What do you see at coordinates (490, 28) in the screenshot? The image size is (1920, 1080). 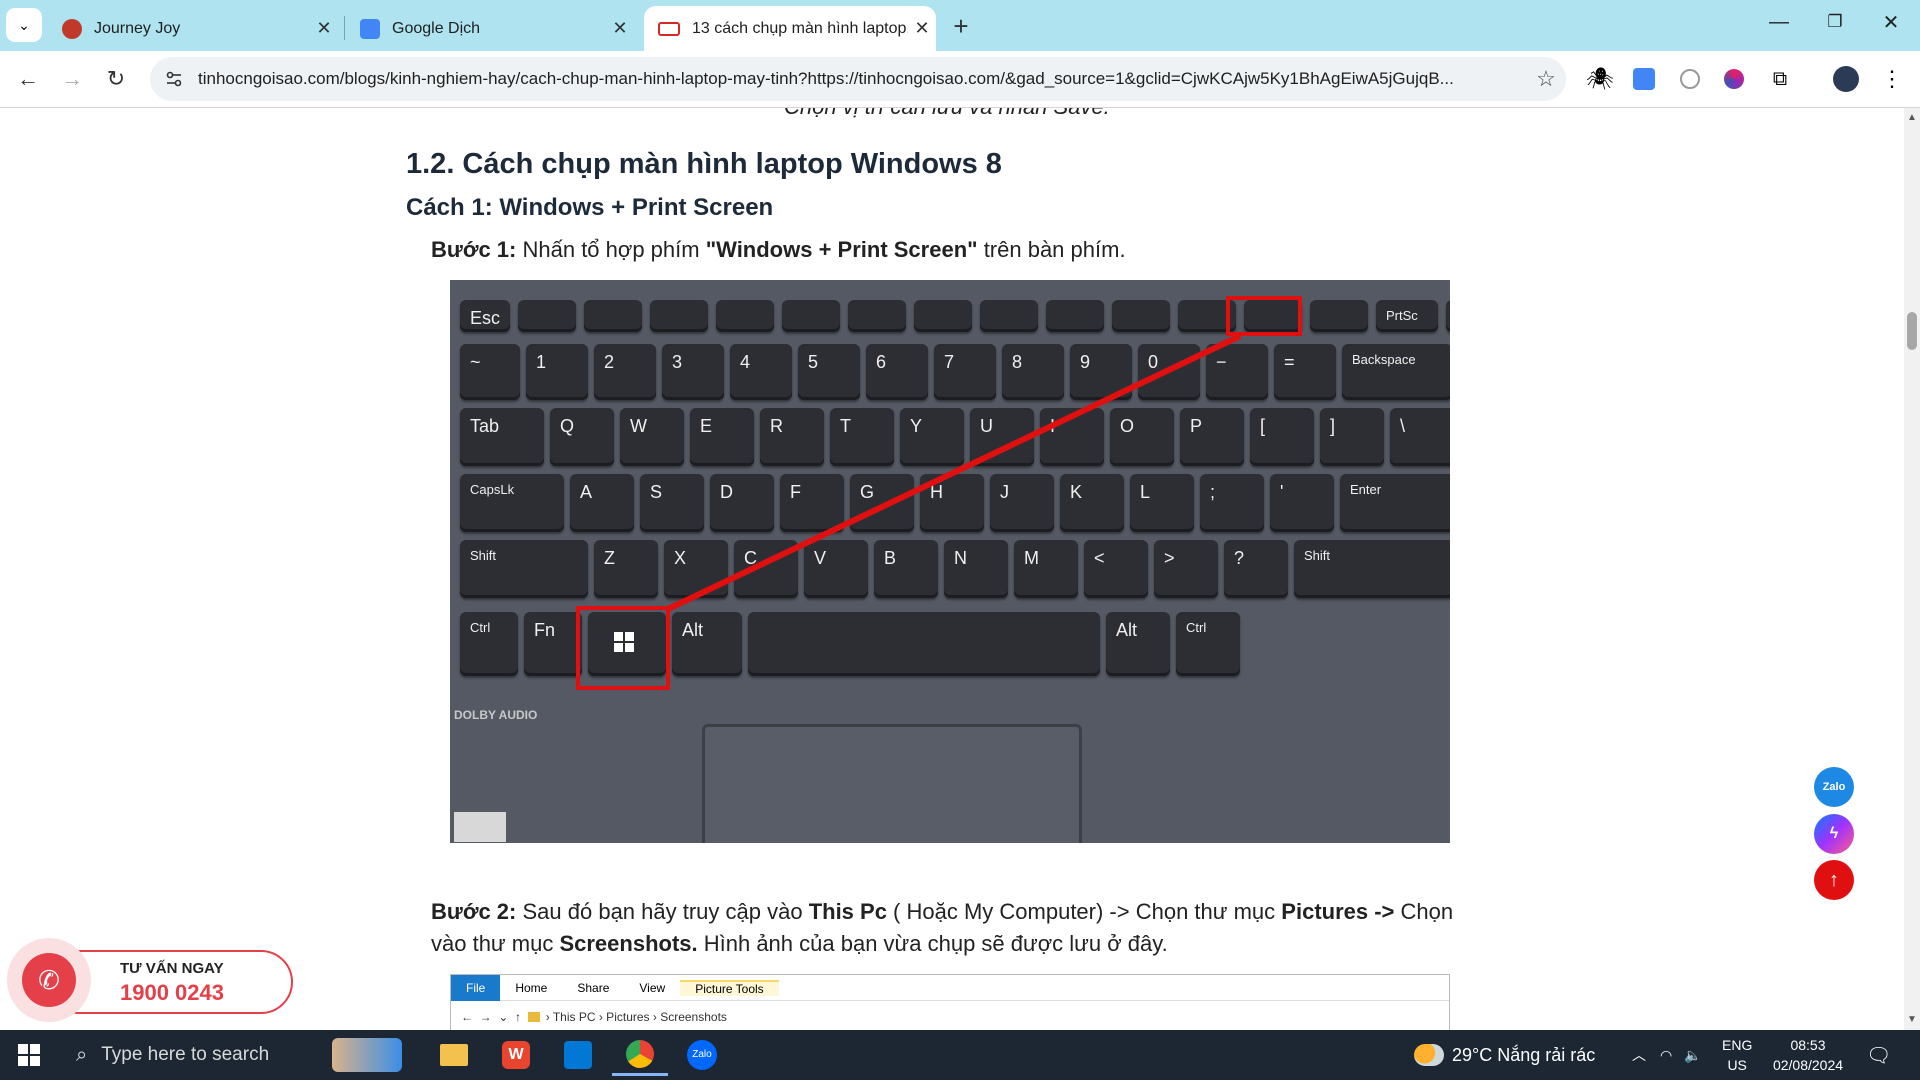 I see `tab-google-dich: Google Dịch ✕` at bounding box center [490, 28].